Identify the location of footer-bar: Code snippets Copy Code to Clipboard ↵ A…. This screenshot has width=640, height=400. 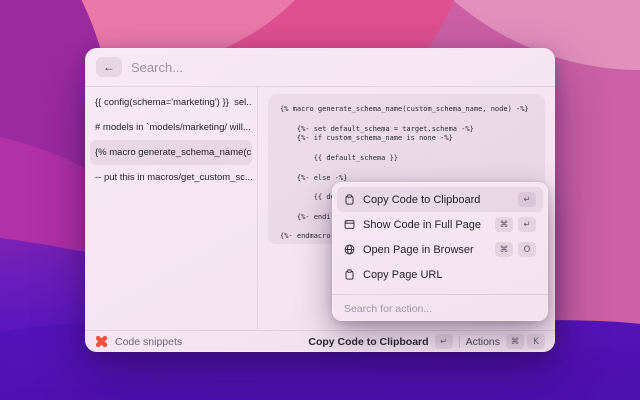
(320, 341).